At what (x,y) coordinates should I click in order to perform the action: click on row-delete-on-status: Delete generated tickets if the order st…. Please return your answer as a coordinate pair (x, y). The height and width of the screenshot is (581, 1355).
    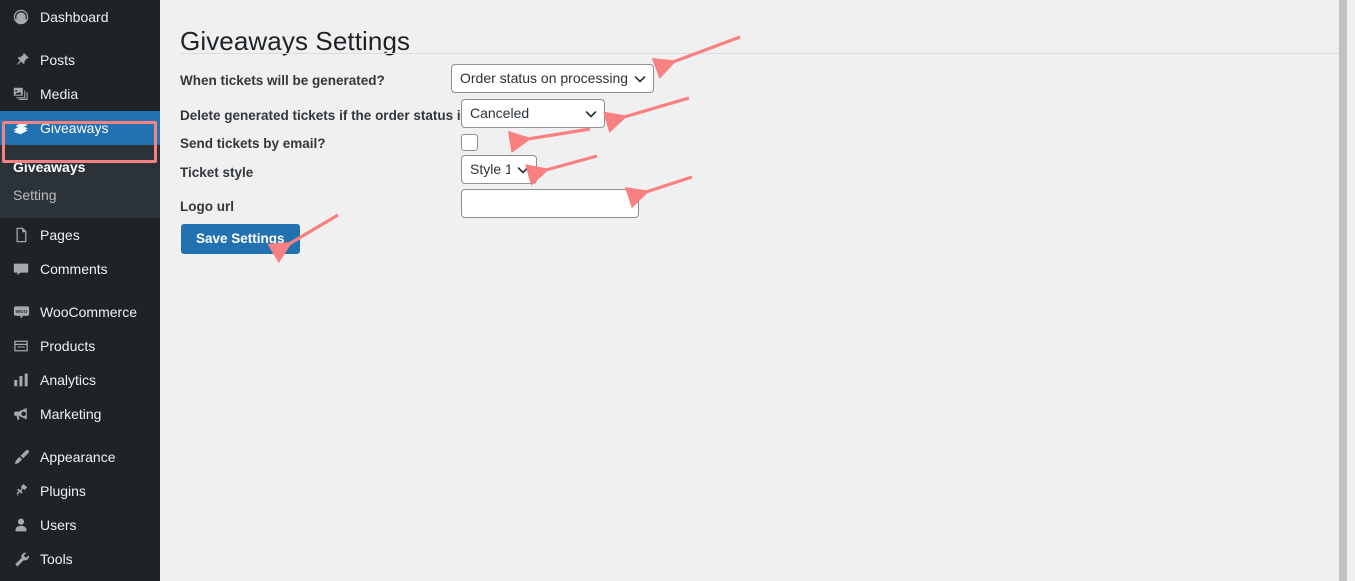
    Looking at the image, I should click on (324, 115).